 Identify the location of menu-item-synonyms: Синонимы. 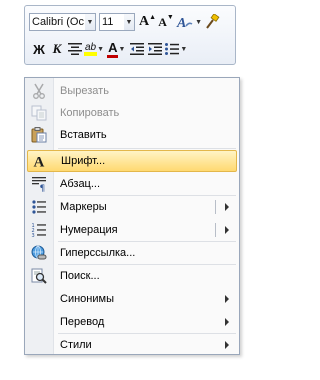
(132, 299).